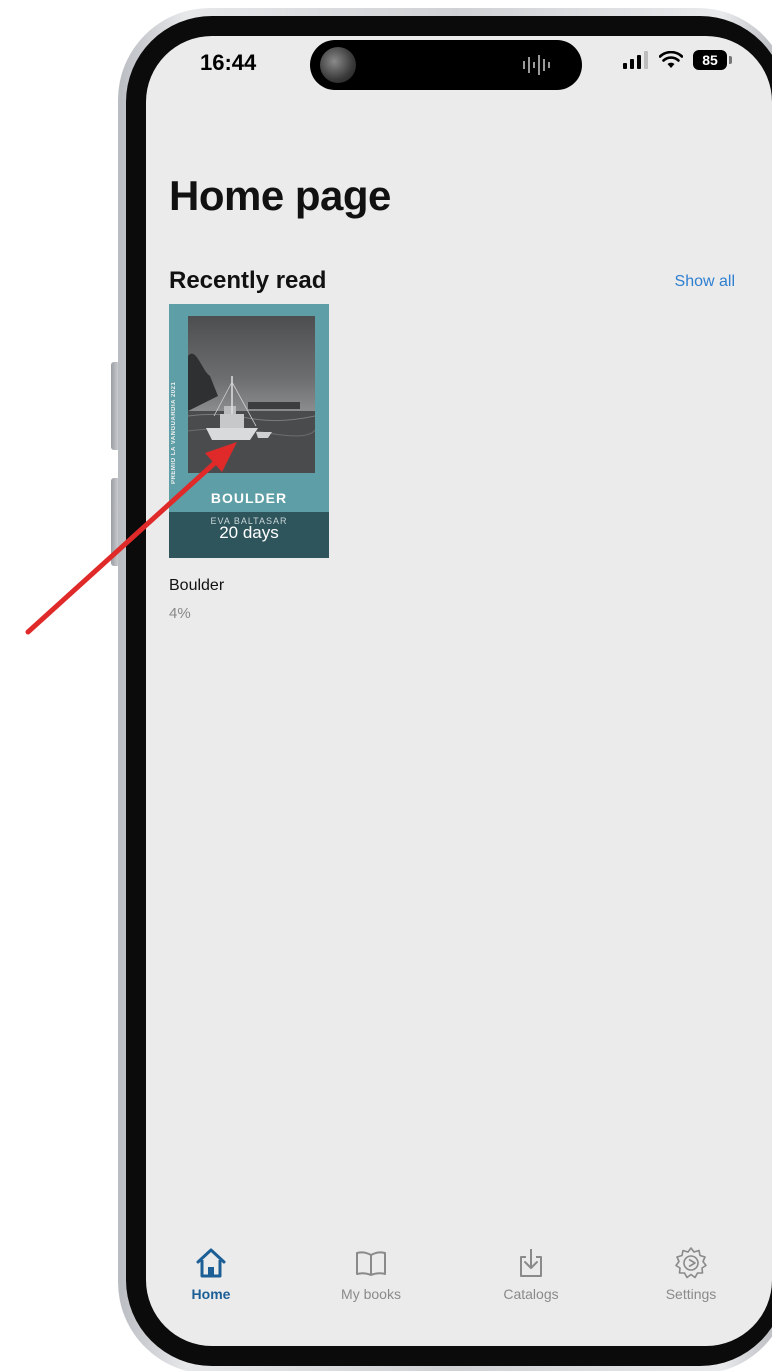 The width and height of the screenshot is (772, 1371). I want to click on bottom-tab-bar: Home My books Catalogs Settings, so click(459, 1291).